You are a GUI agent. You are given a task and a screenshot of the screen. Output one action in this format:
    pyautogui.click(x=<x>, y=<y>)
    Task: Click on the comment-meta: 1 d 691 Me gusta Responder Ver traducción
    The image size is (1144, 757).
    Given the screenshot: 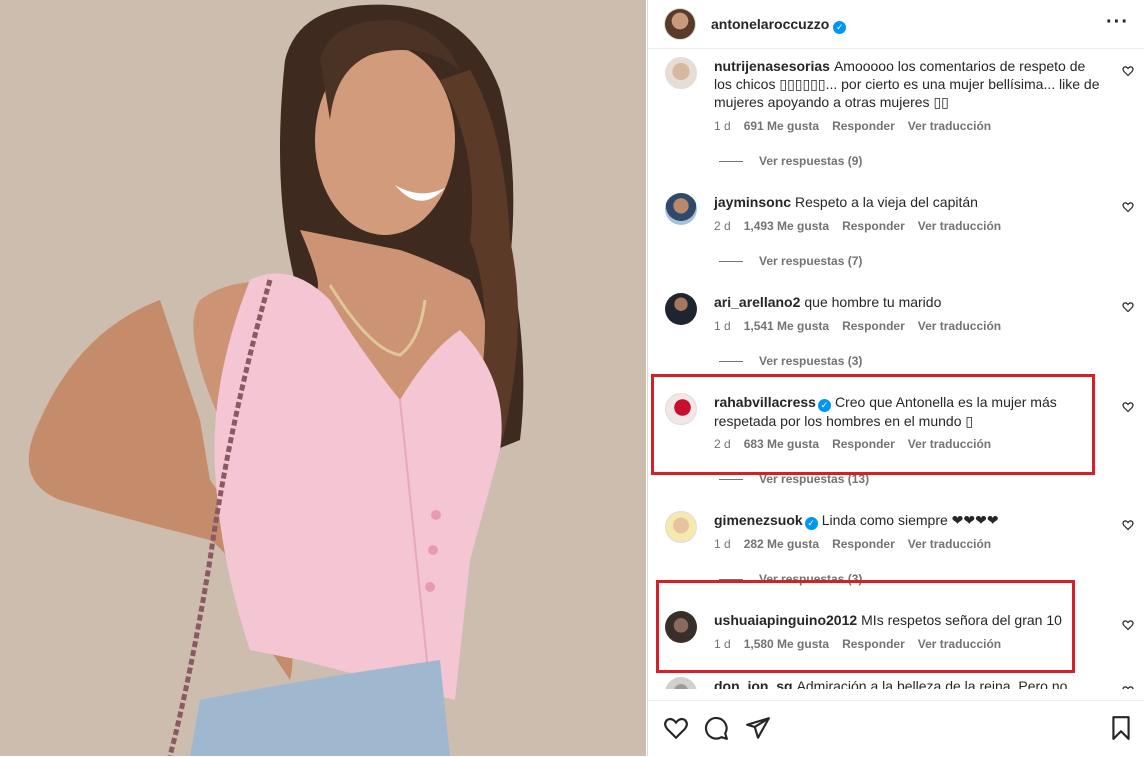 What is the action you would take?
    pyautogui.click(x=859, y=126)
    